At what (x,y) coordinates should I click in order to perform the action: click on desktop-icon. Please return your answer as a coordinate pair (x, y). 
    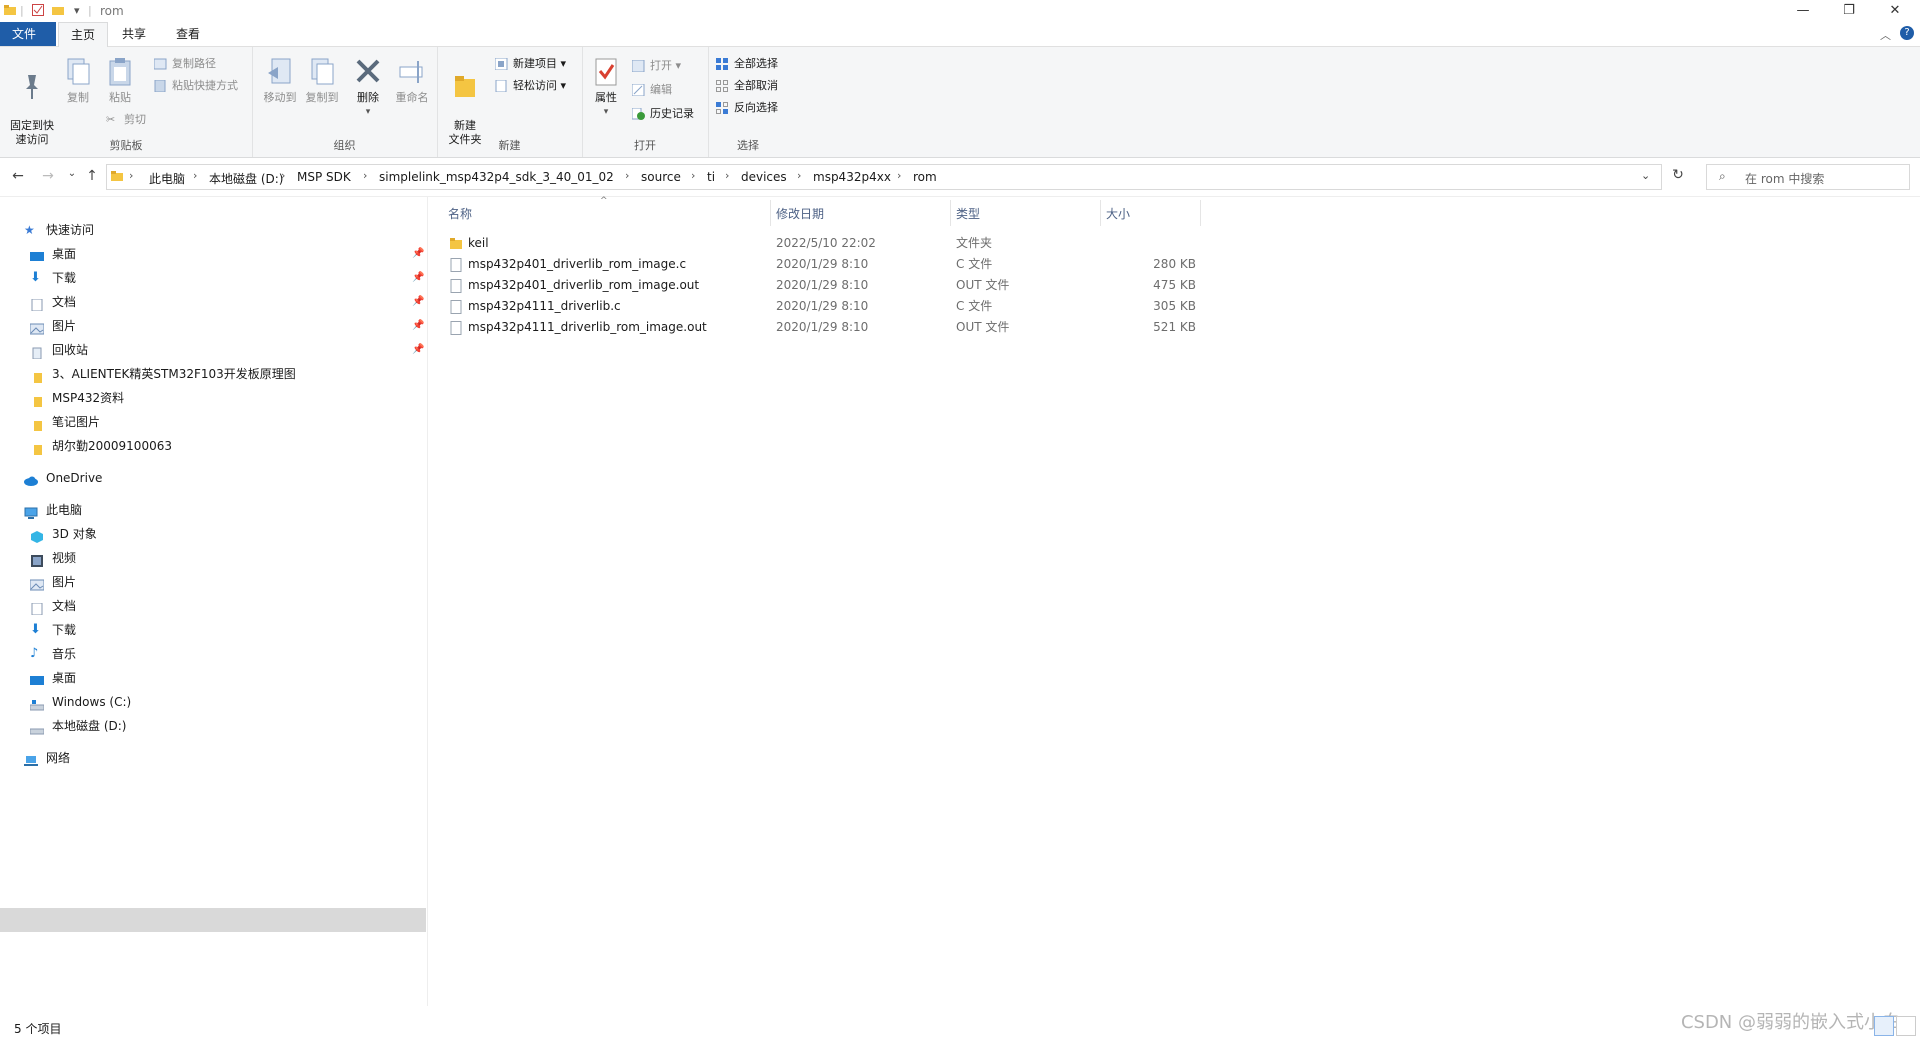
    Looking at the image, I should click on (37, 678).